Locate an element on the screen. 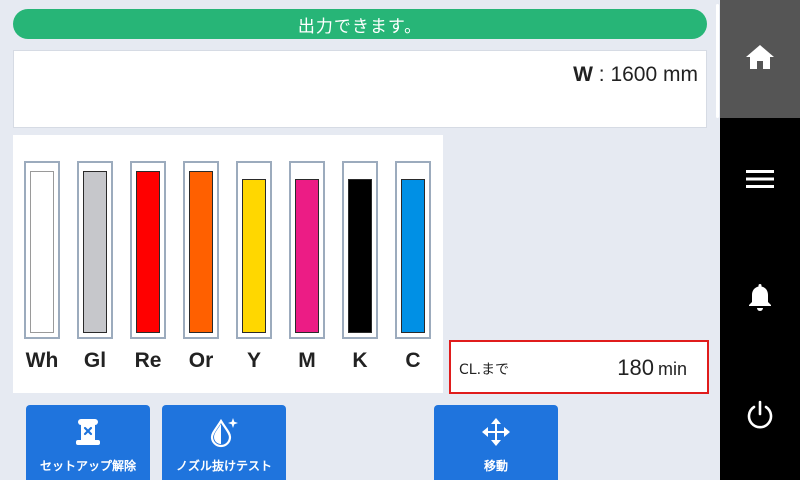 The height and width of the screenshot is (480, 800). status-message: 出力できます。 is located at coordinates (360, 26).